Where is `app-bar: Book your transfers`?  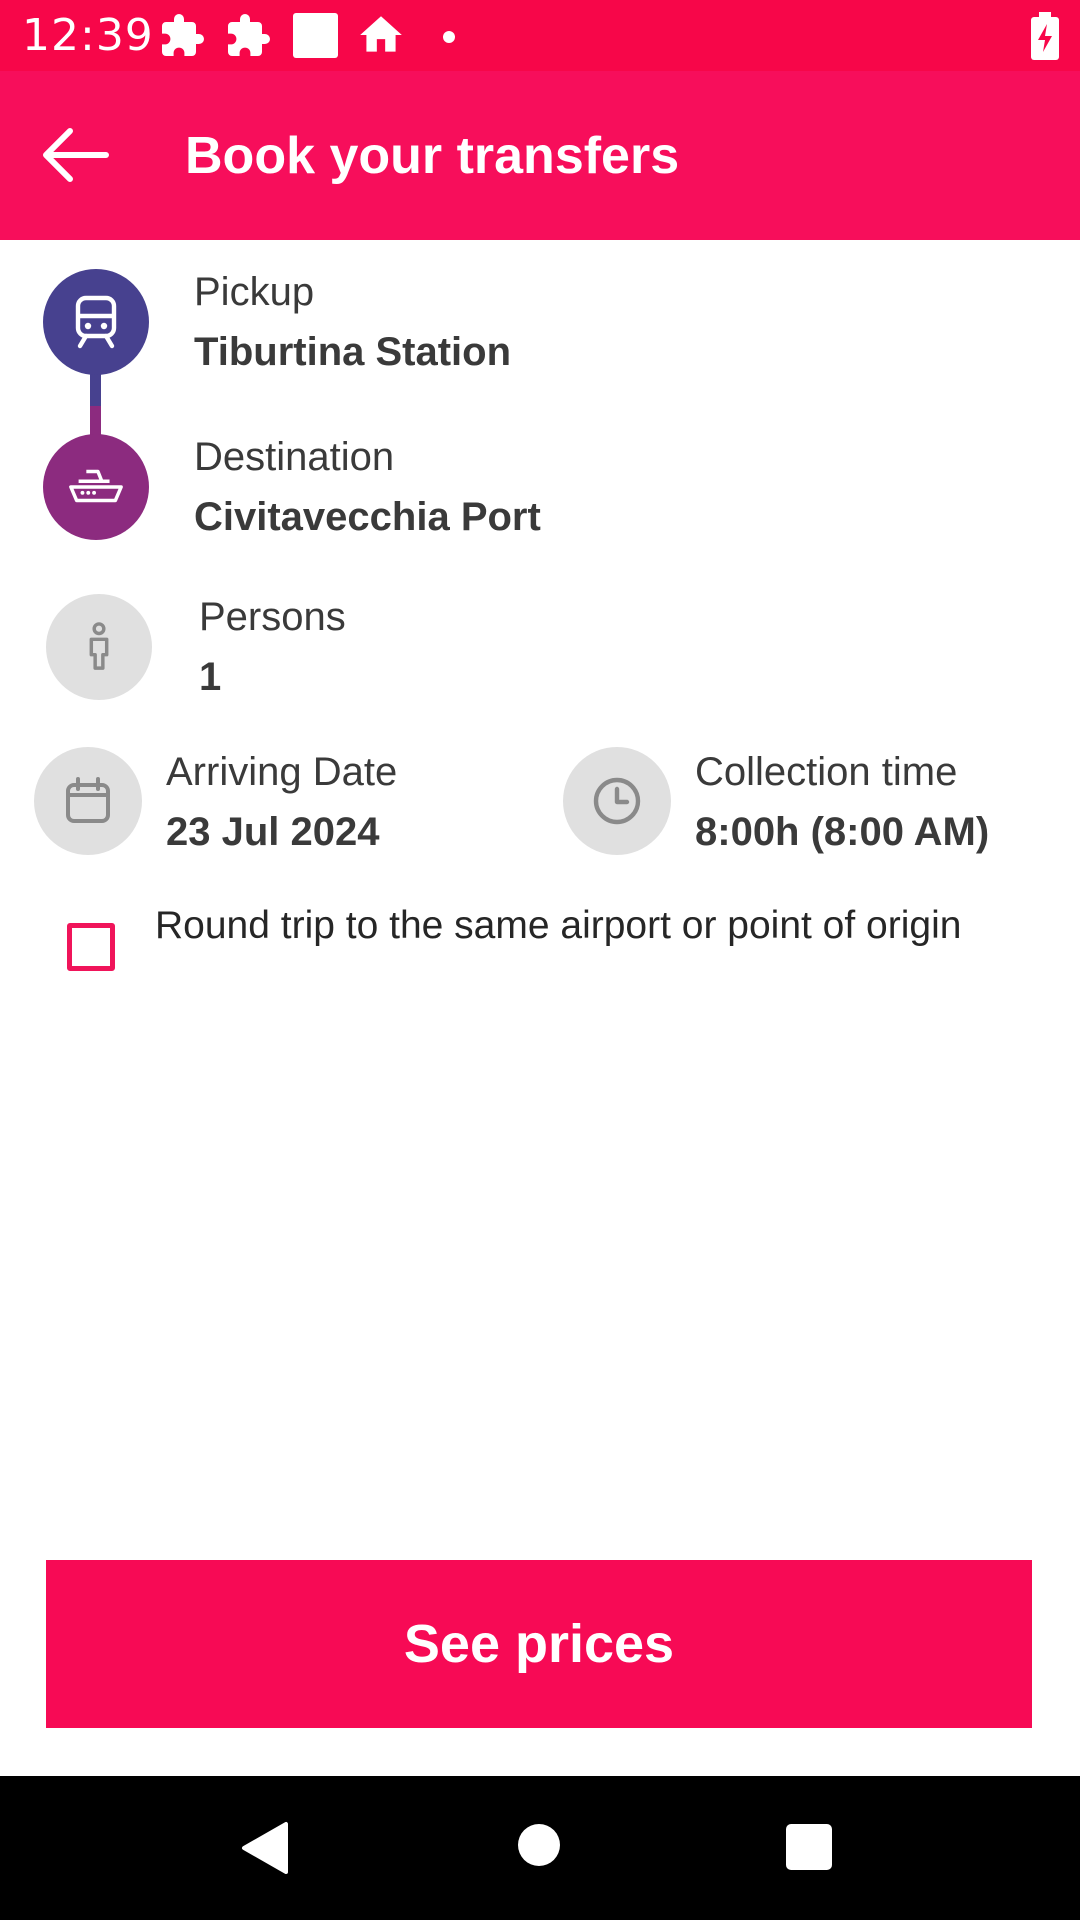 app-bar: Book your transfers is located at coordinates (540, 155).